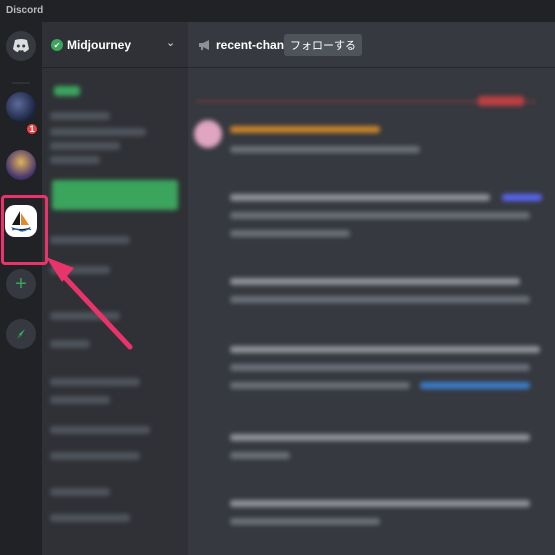 The width and height of the screenshot is (555, 555). I want to click on annotation-arrow-icon, so click(89, 303).